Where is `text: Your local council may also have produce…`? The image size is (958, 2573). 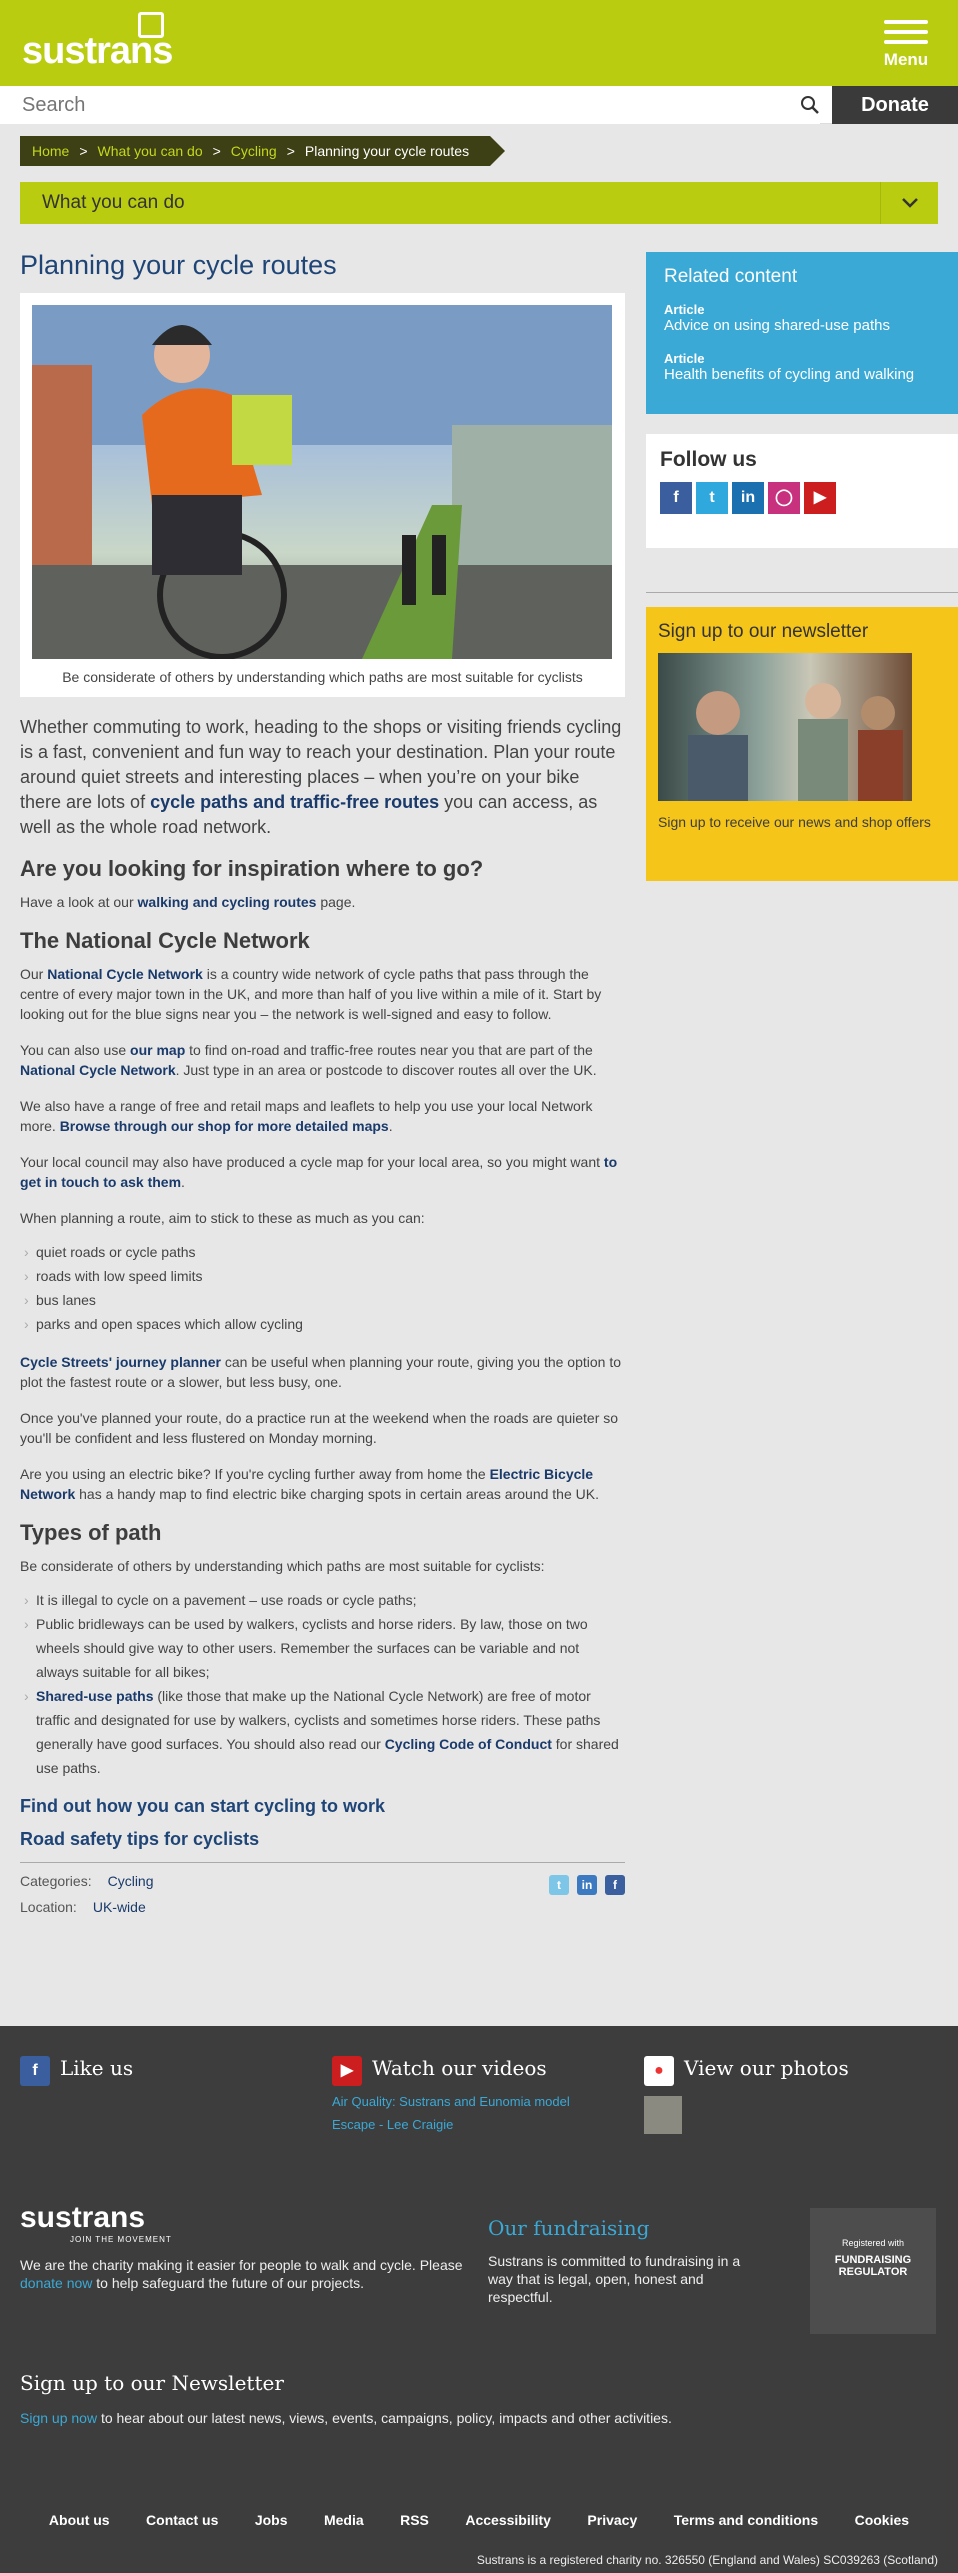 text: Your local council may also have produce… is located at coordinates (312, 1162).